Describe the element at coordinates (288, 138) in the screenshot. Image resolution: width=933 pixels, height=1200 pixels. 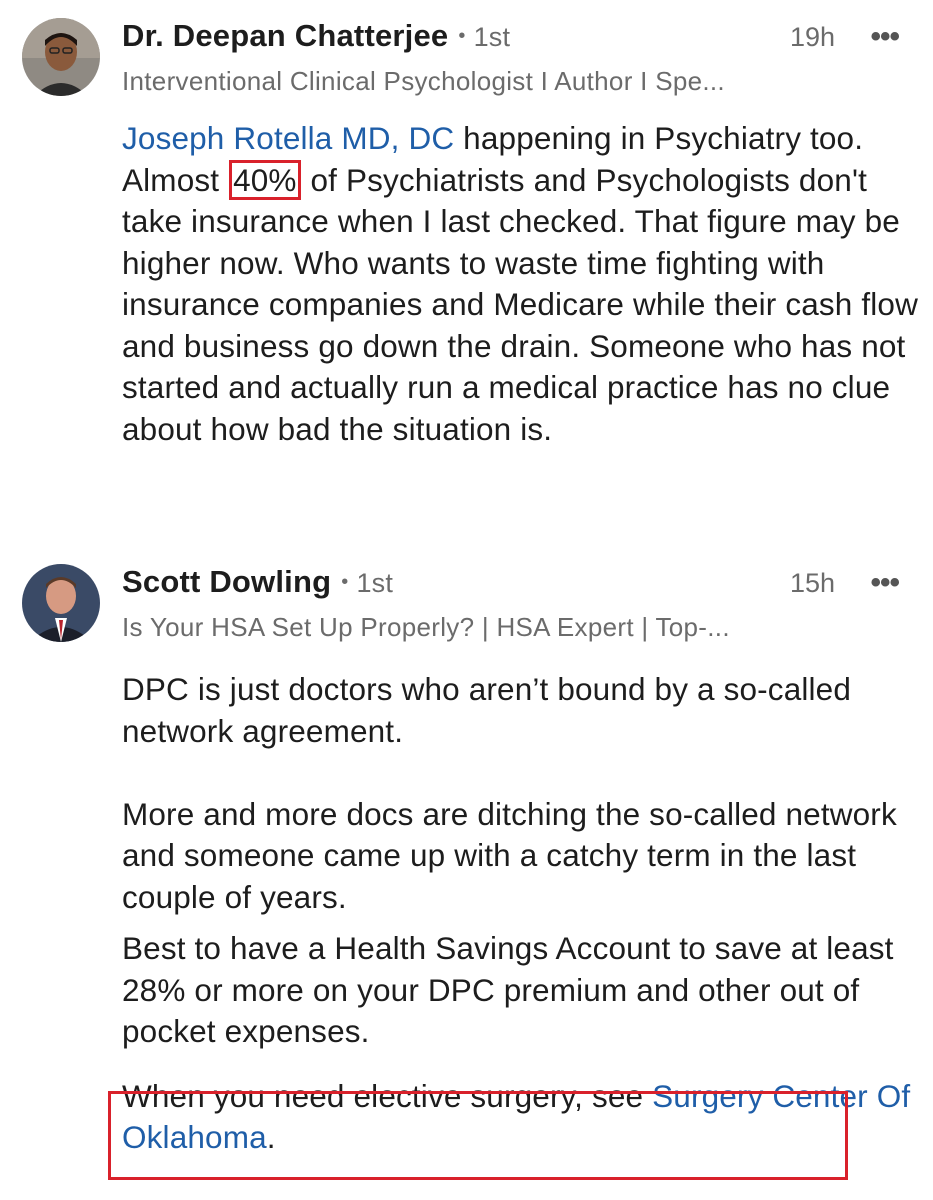
I see `mention-link: Joseph Rotella MD, DC` at that location.